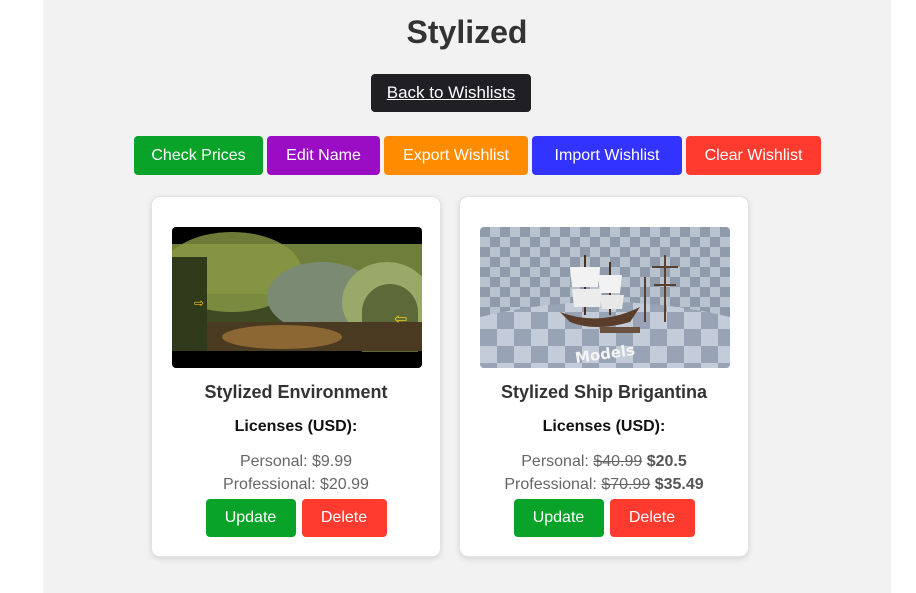 The width and height of the screenshot is (916, 593). I want to click on export-wishlist-button: Export Wishlist, so click(456, 155).